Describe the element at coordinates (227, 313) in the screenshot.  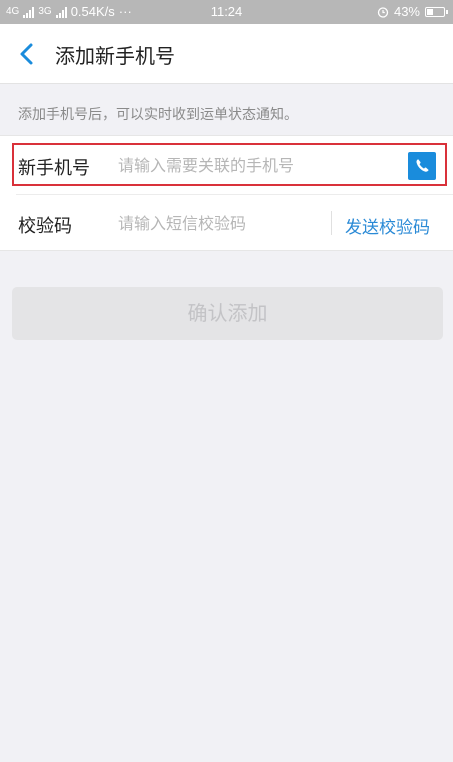
I see `confirm-add-button: 确认添加` at that location.